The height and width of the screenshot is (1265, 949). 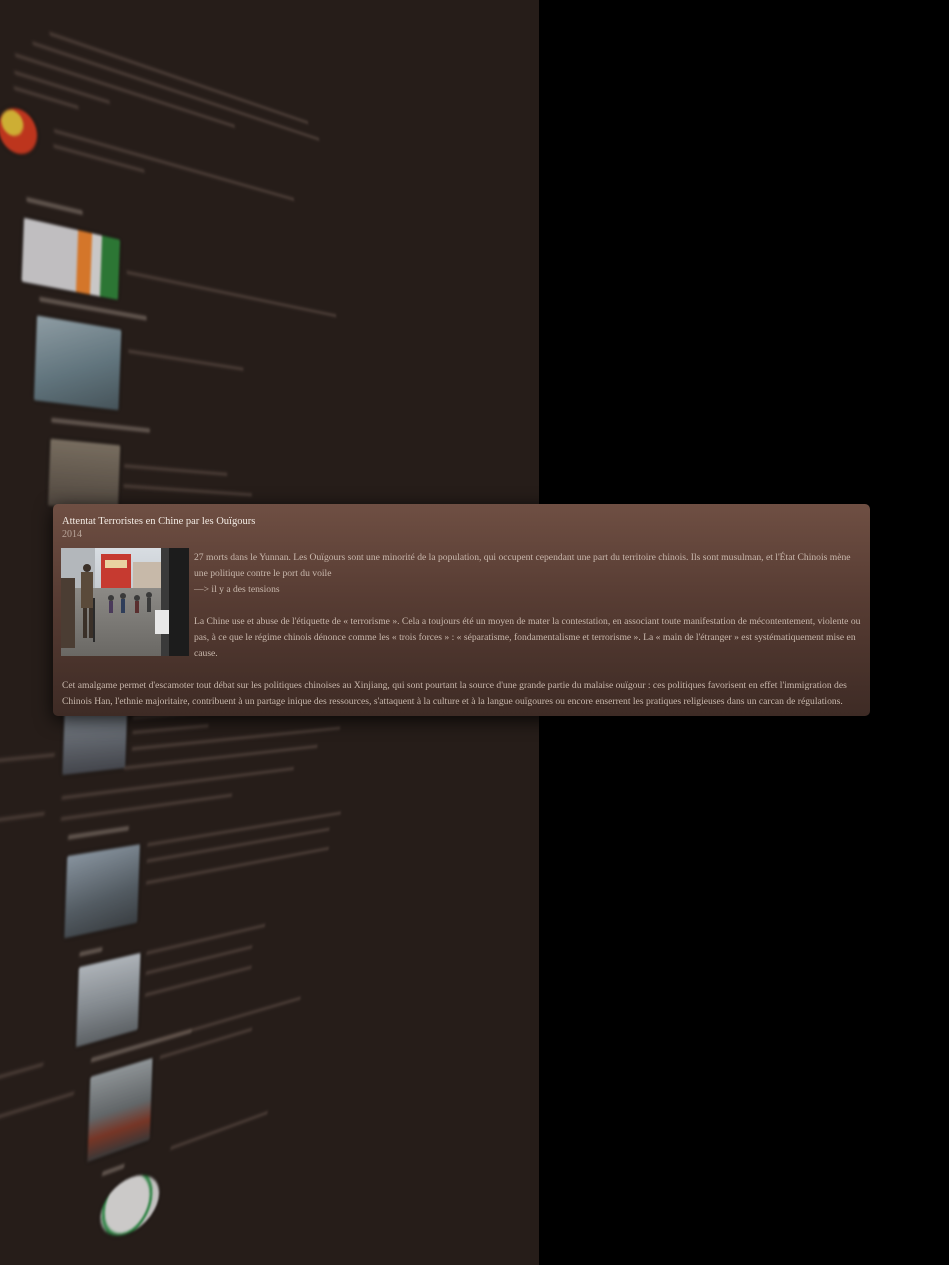 What do you see at coordinates (77, 363) in the screenshot?
I see `carrier-photo` at bounding box center [77, 363].